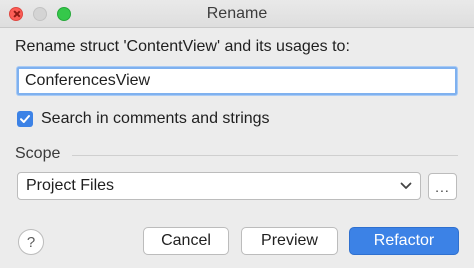 This screenshot has height=268, width=474. I want to click on help-button: ?, so click(31, 242).